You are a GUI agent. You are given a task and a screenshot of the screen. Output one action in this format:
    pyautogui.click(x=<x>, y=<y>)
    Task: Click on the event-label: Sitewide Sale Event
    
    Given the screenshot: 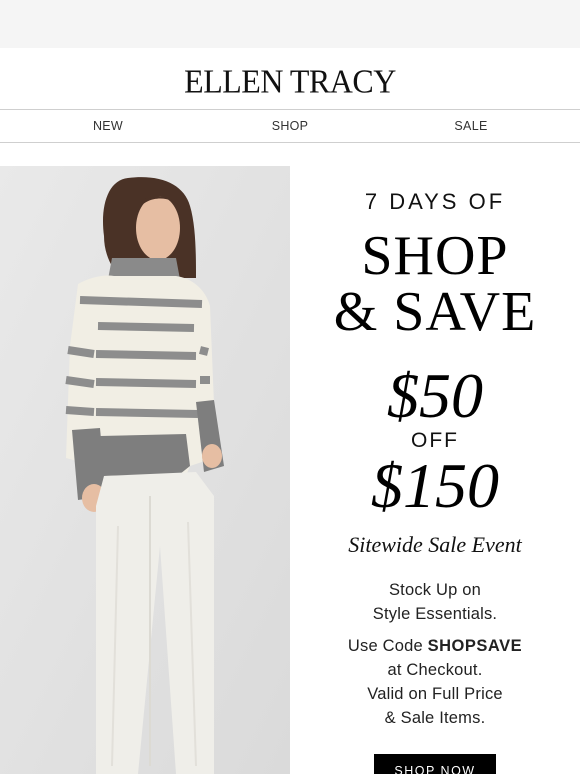 What is the action you would take?
    pyautogui.click(x=435, y=544)
    